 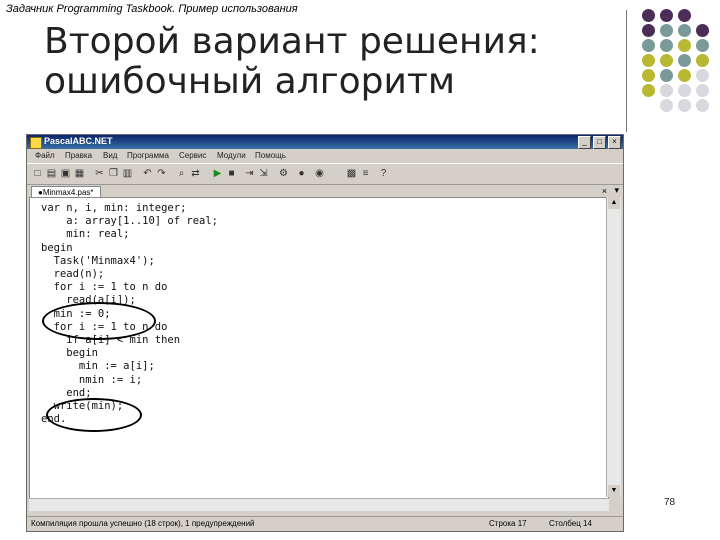 What do you see at coordinates (104, 260) in the screenshot?
I see `code-line: Task('Minmax4');` at bounding box center [104, 260].